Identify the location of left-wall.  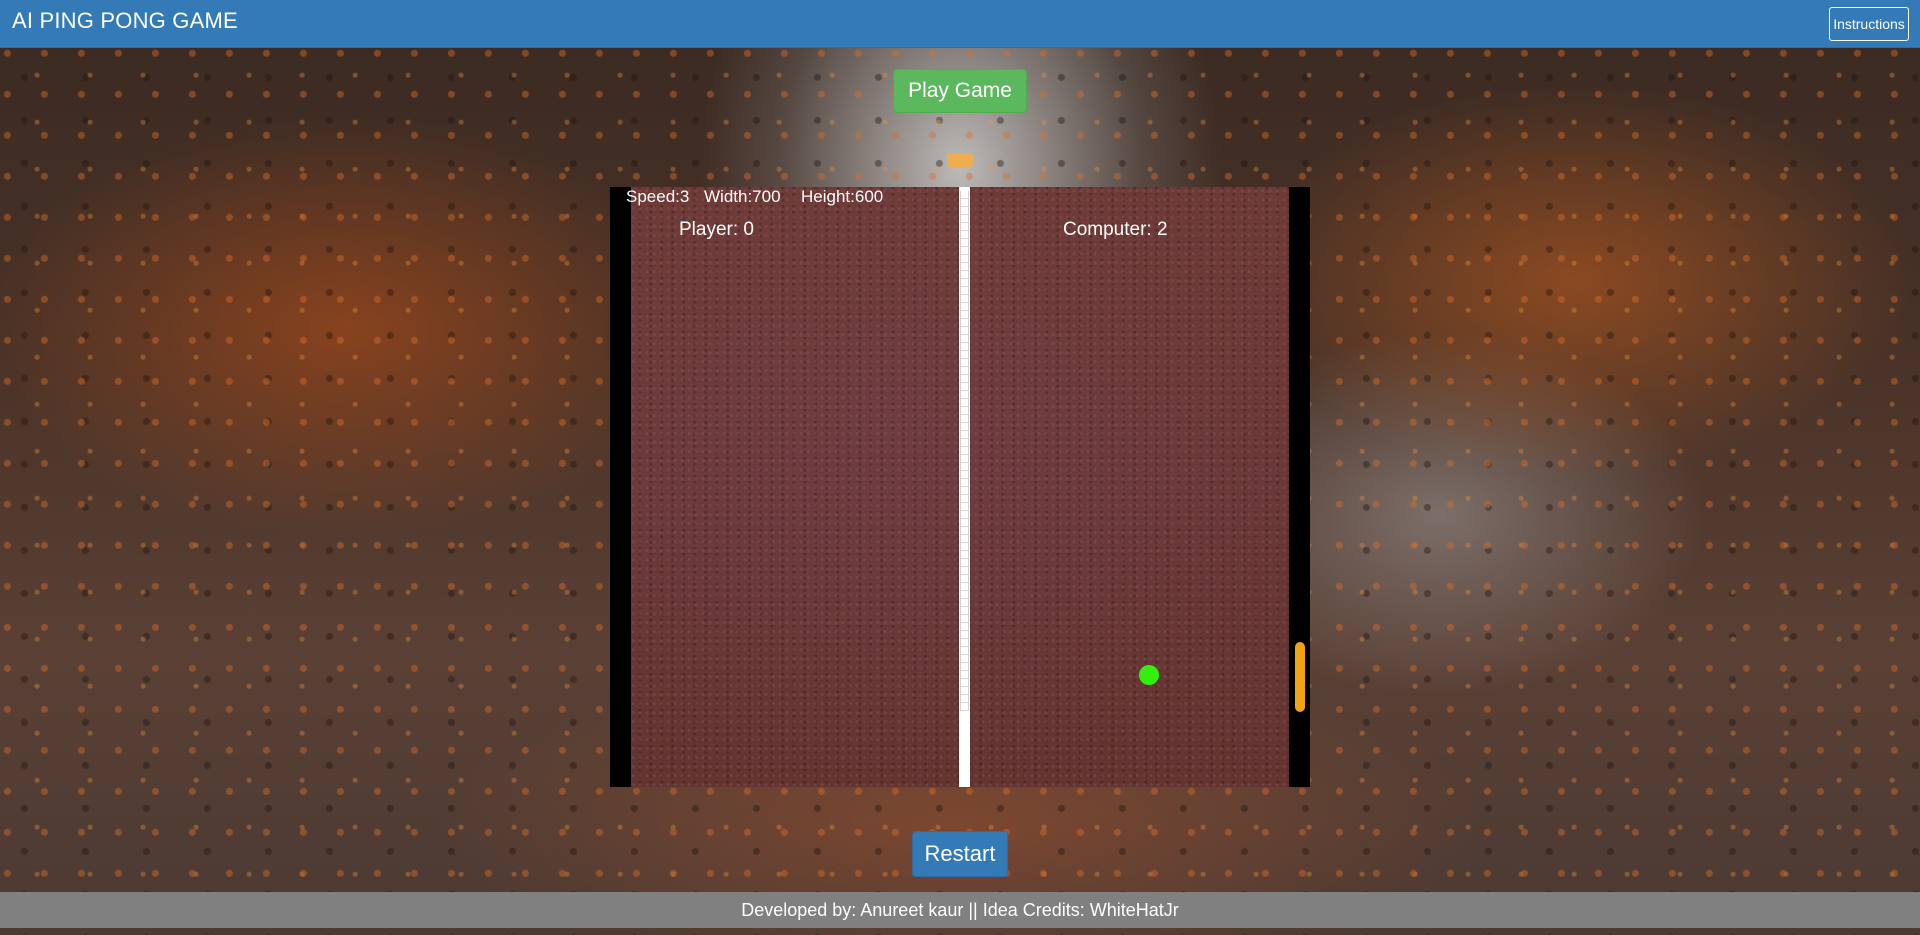
(620, 487).